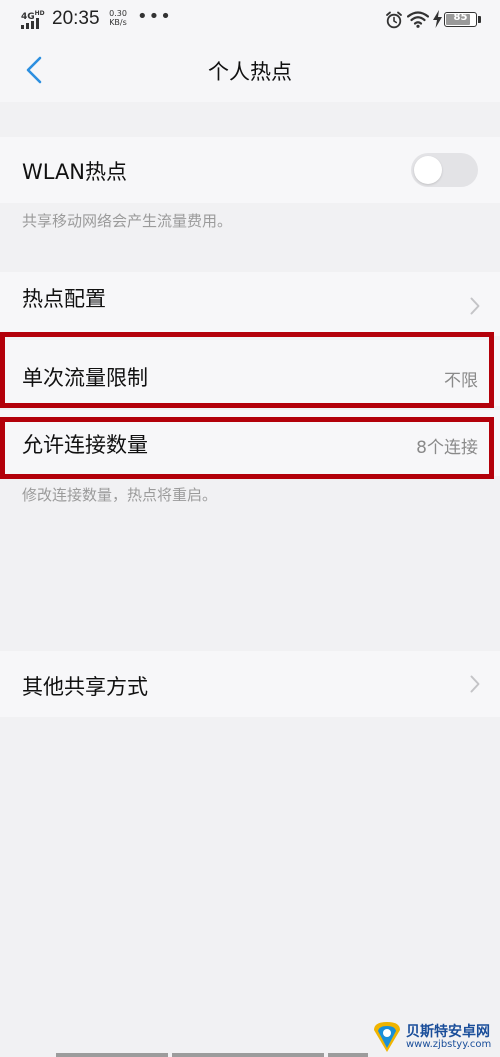 The image size is (500, 1057). What do you see at coordinates (250, 443) in the screenshot?
I see `connections-row: 允许连接数量 8个连接` at bounding box center [250, 443].